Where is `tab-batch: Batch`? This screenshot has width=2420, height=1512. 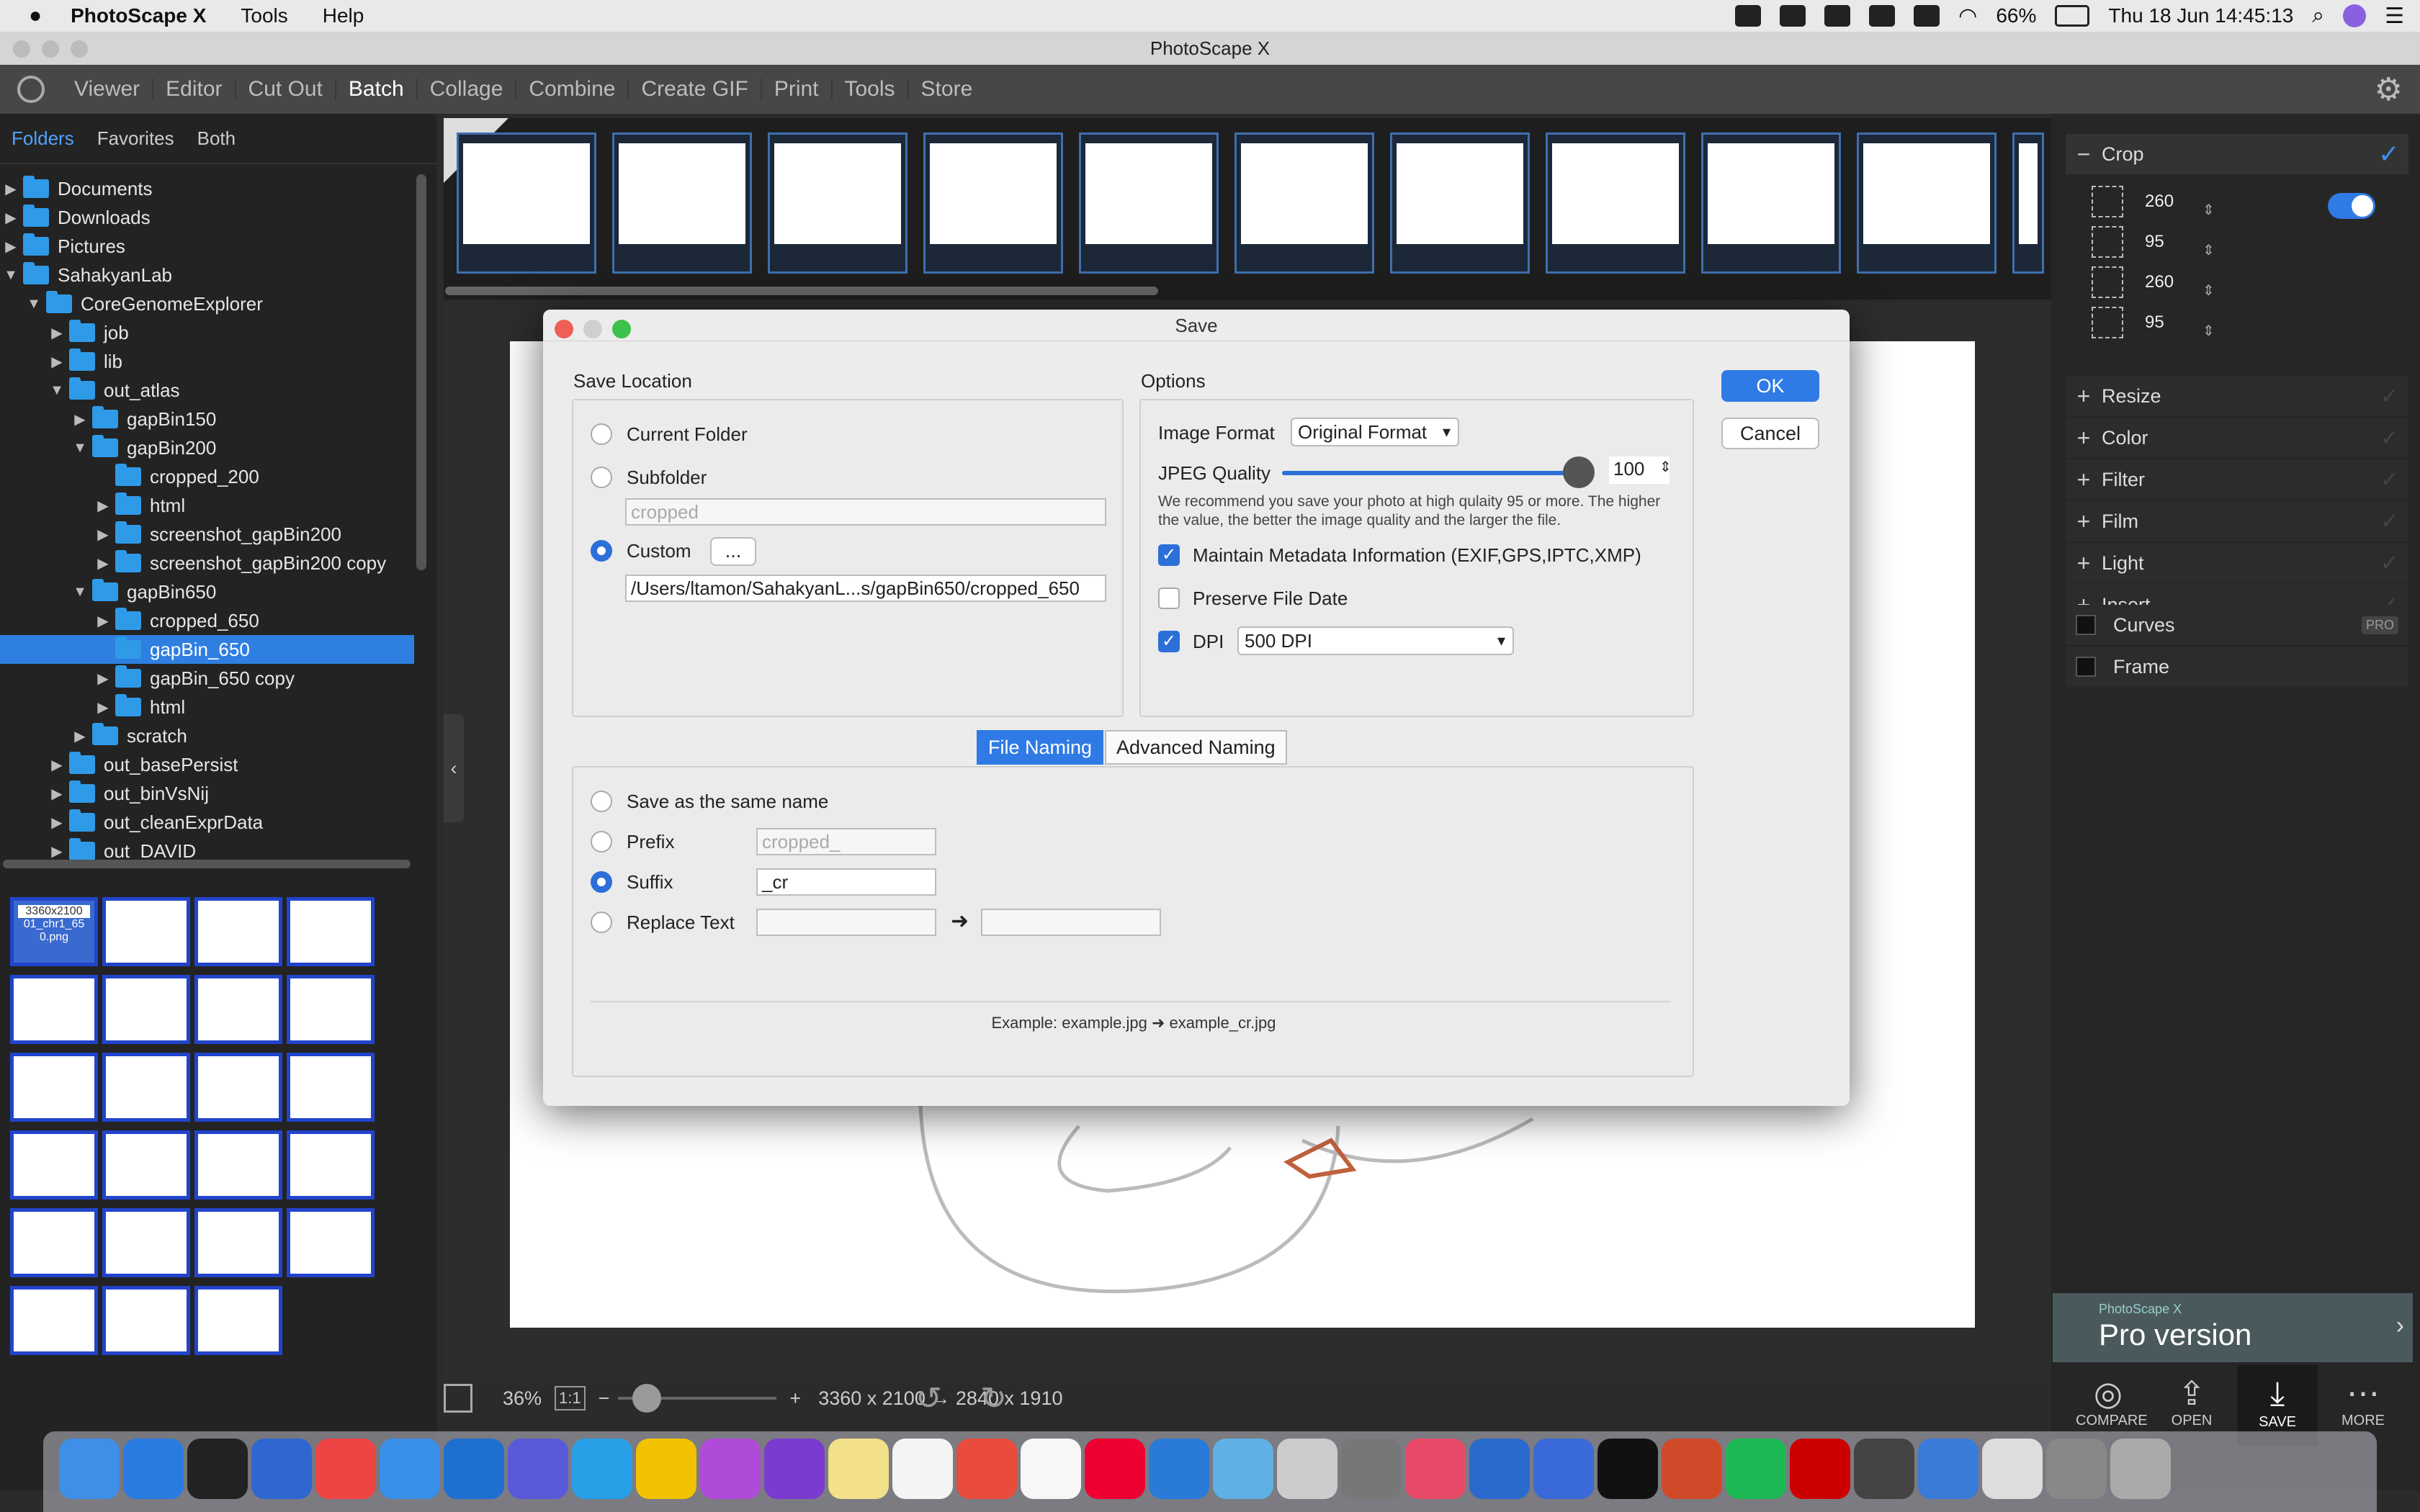 tab-batch: Batch is located at coordinates (377, 89).